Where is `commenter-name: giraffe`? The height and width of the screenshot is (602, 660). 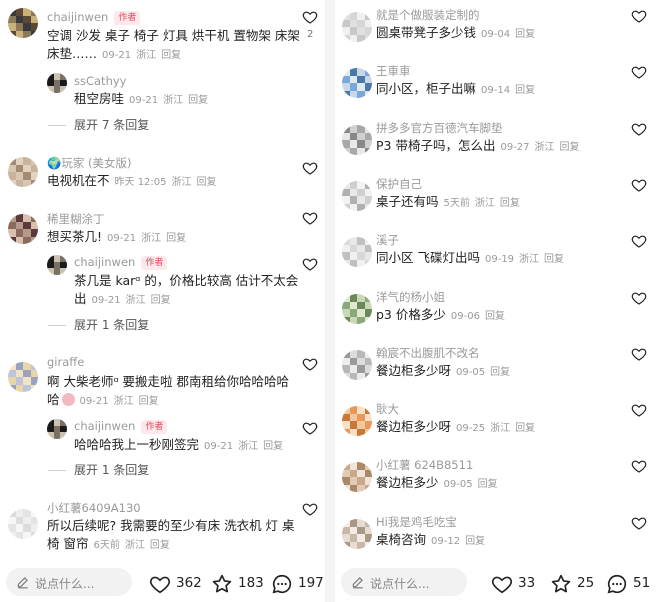 commenter-name: giraffe is located at coordinates (65, 362).